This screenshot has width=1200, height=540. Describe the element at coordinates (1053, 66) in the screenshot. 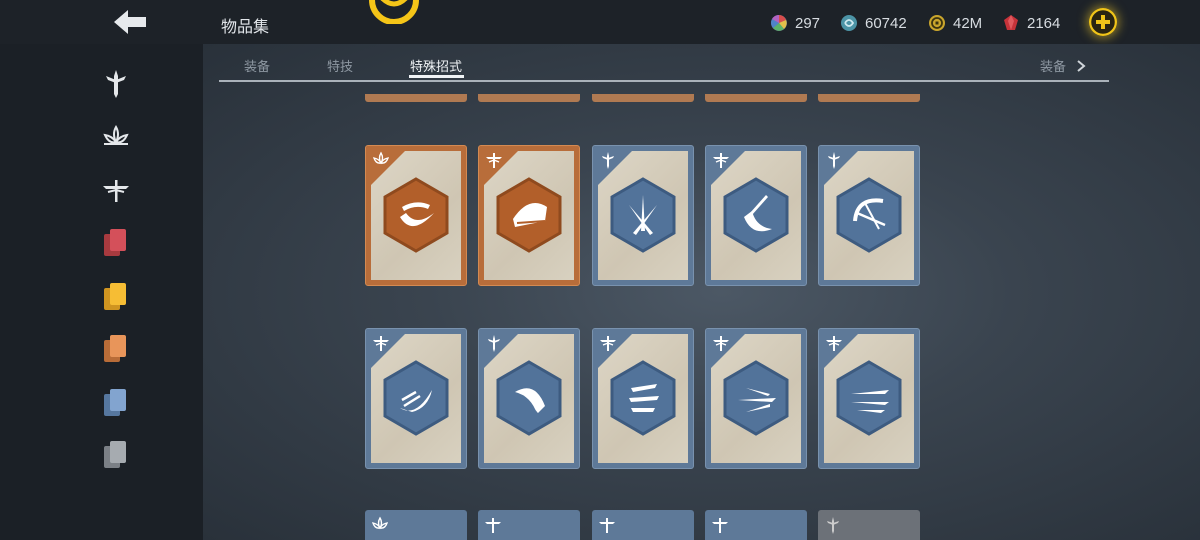

I see `next-category-label: 装备` at that location.